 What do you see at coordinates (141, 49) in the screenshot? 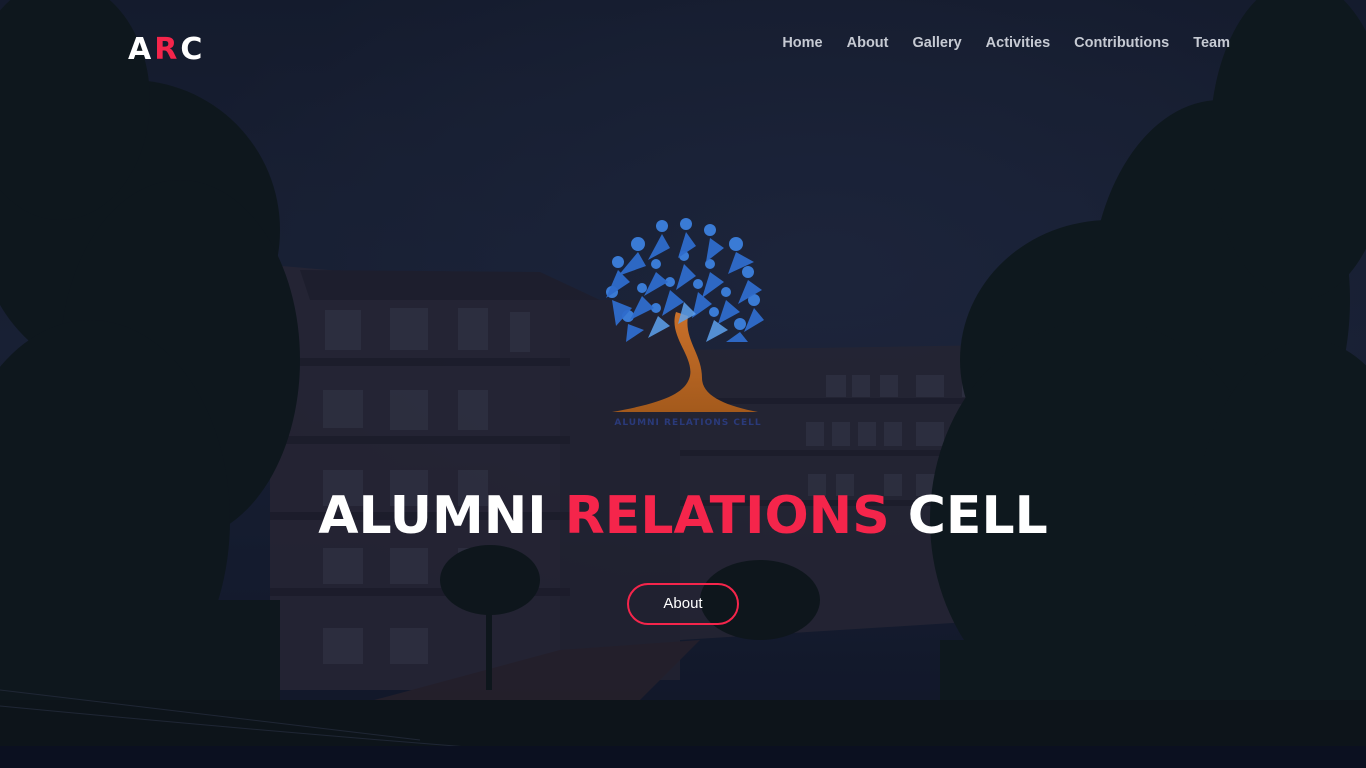
I see `brand-letter-a: A` at bounding box center [141, 49].